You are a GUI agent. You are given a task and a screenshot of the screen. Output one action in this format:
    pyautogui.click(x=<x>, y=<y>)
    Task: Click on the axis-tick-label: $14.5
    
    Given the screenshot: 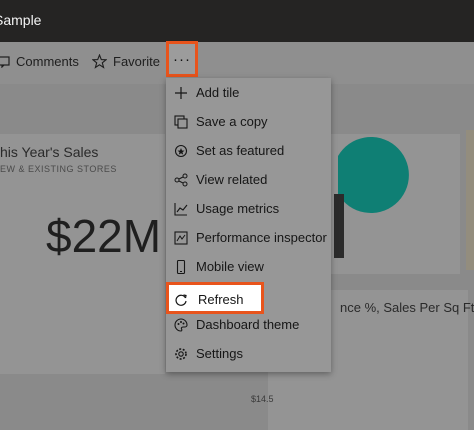 What is the action you would take?
    pyautogui.click(x=262, y=399)
    